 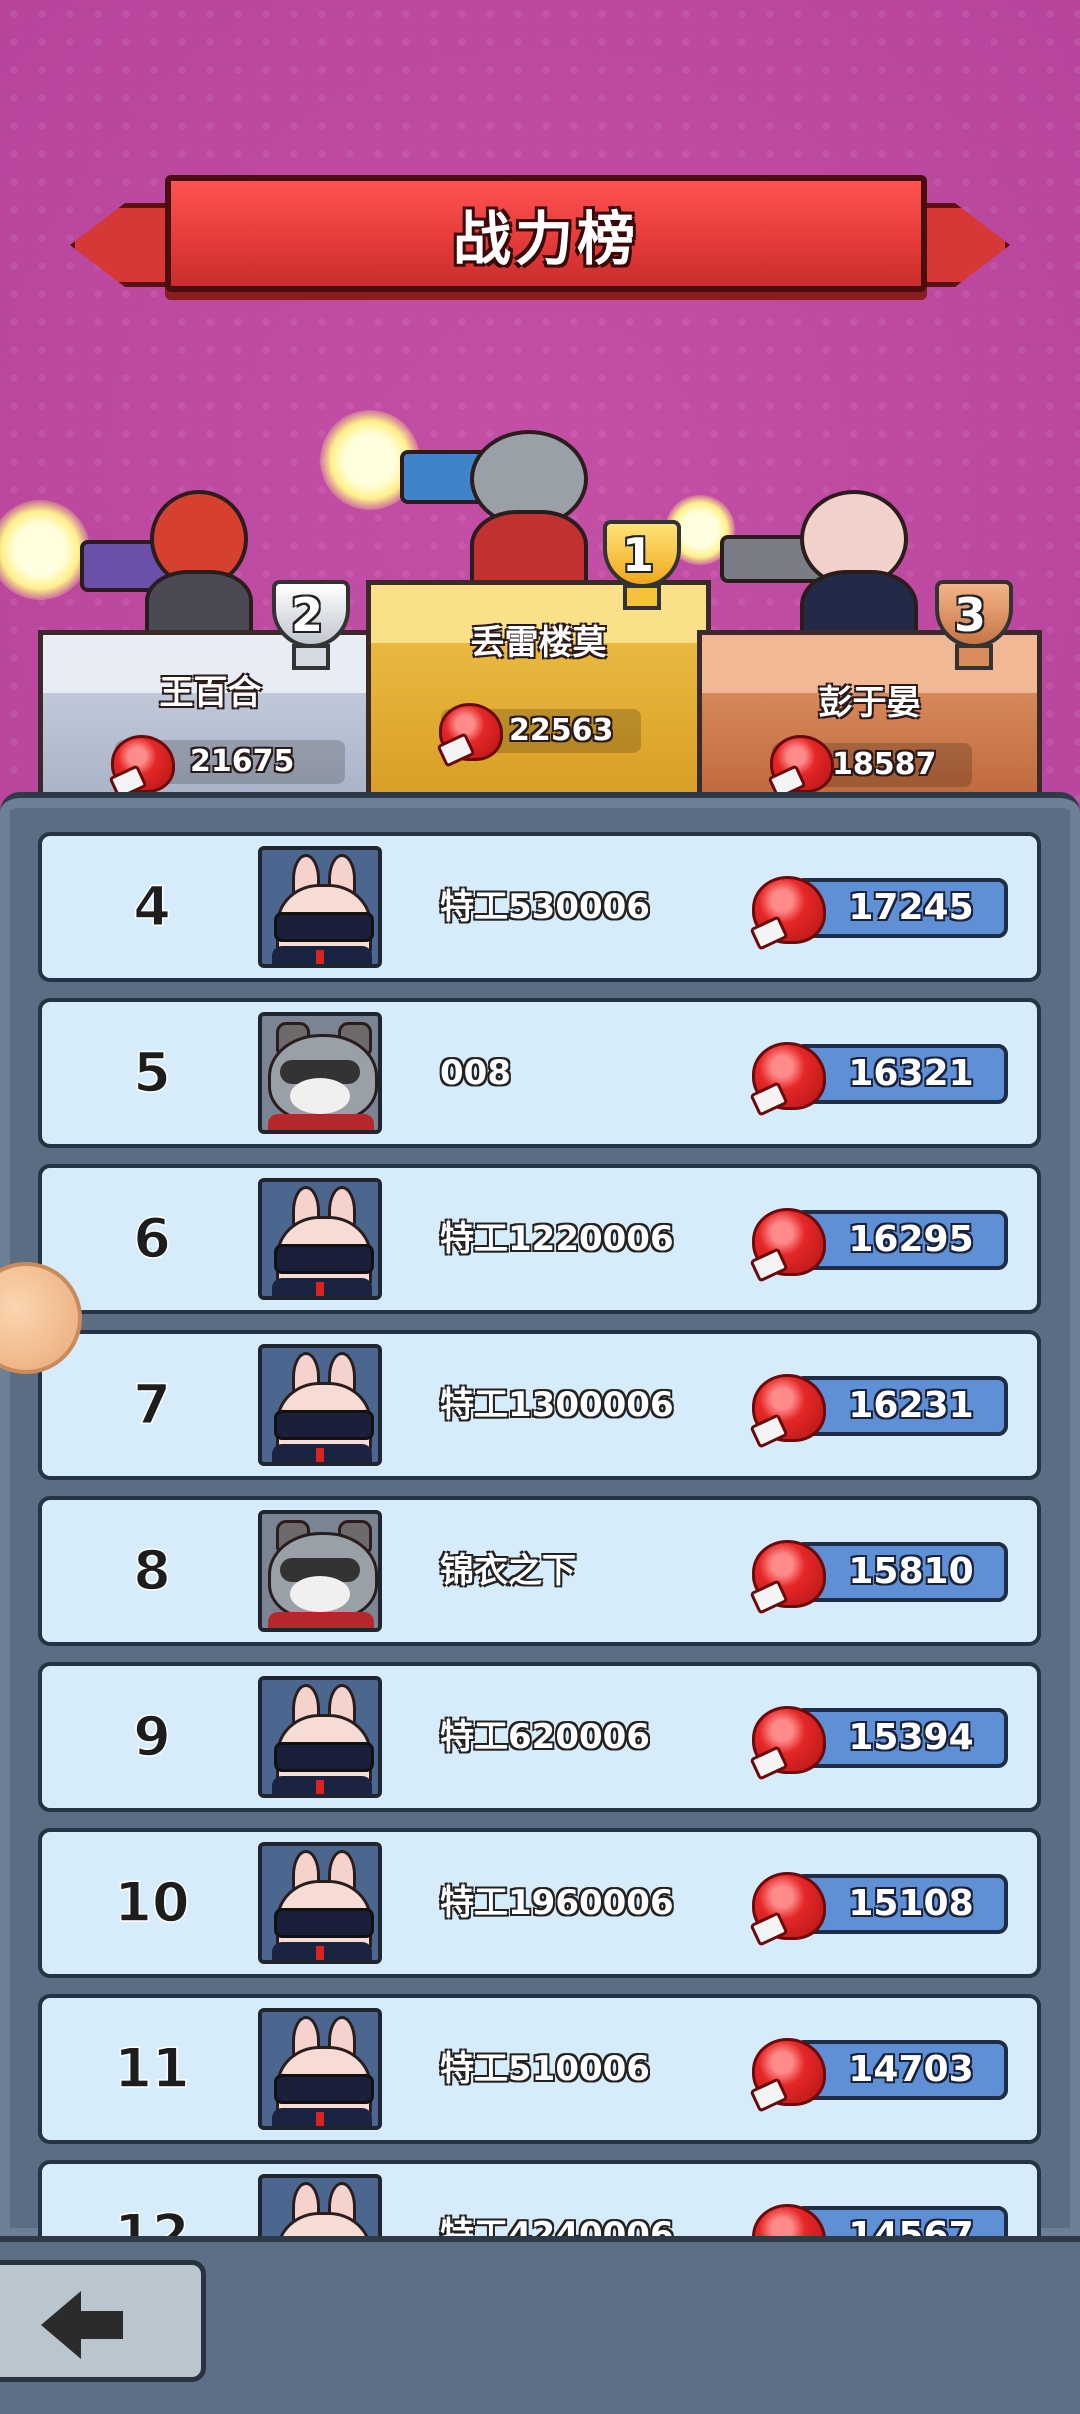 I want to click on podium-name: 丢雷楼莫, so click(x=538, y=643).